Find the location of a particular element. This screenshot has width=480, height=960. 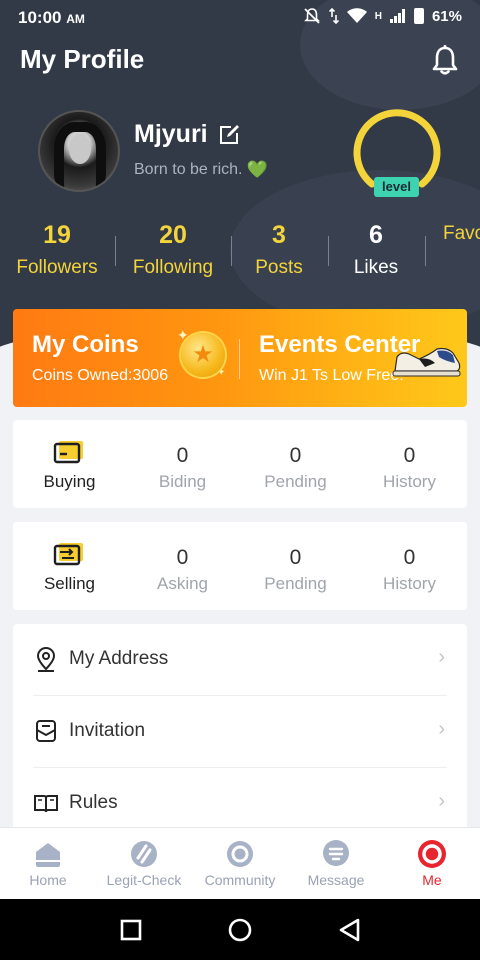

back-icon is located at coordinates (350, 930).